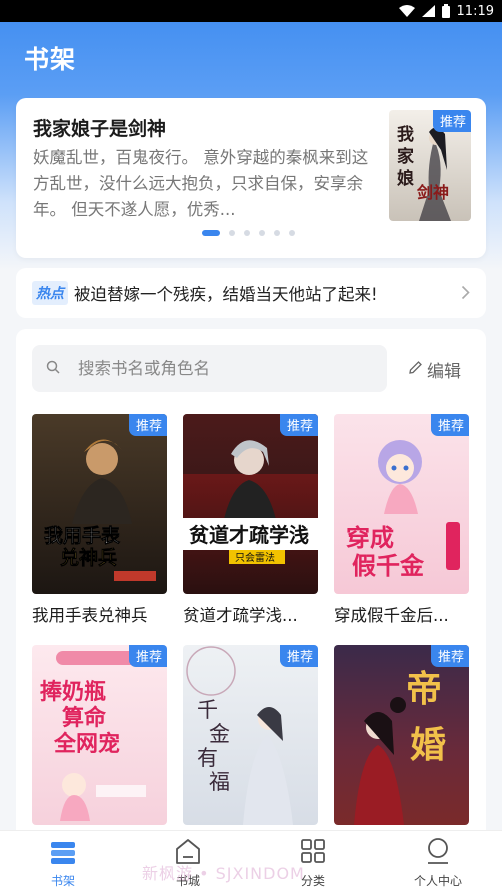 Image resolution: width=502 pixels, height=894 pixels. I want to click on svg-text: 帝, so click(424, 689).